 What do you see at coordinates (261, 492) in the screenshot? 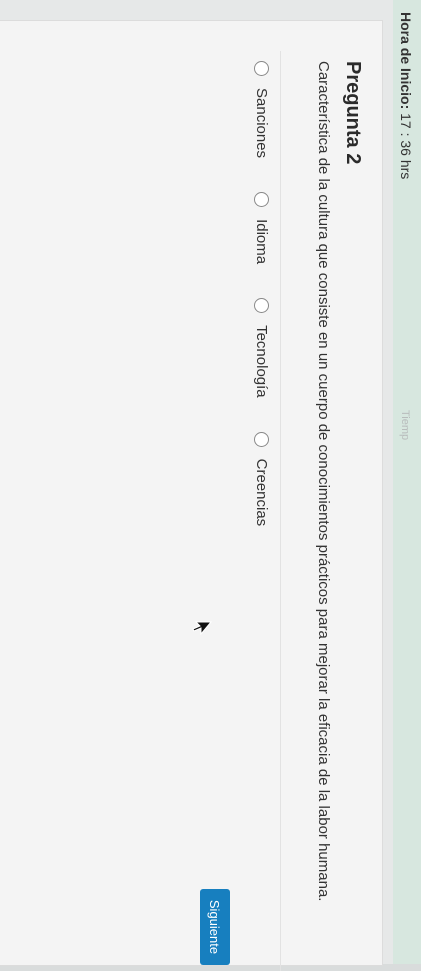
I see `option-label: Creencias` at bounding box center [261, 492].